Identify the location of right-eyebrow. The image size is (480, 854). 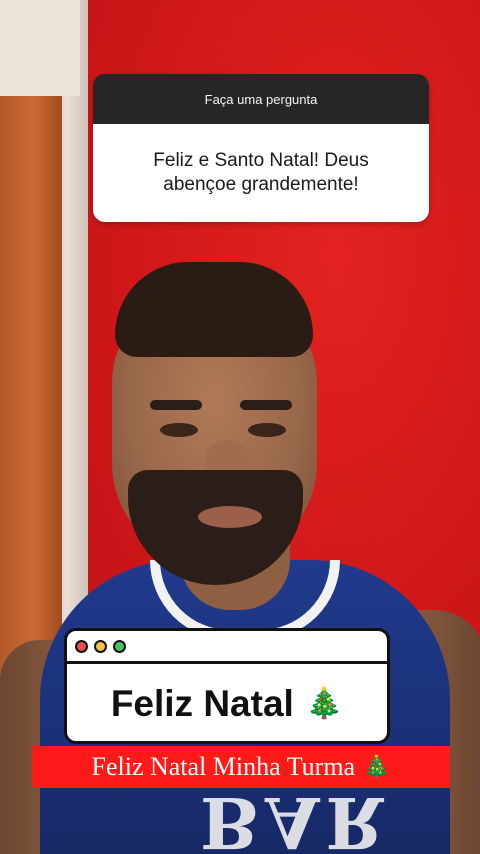
(266, 405).